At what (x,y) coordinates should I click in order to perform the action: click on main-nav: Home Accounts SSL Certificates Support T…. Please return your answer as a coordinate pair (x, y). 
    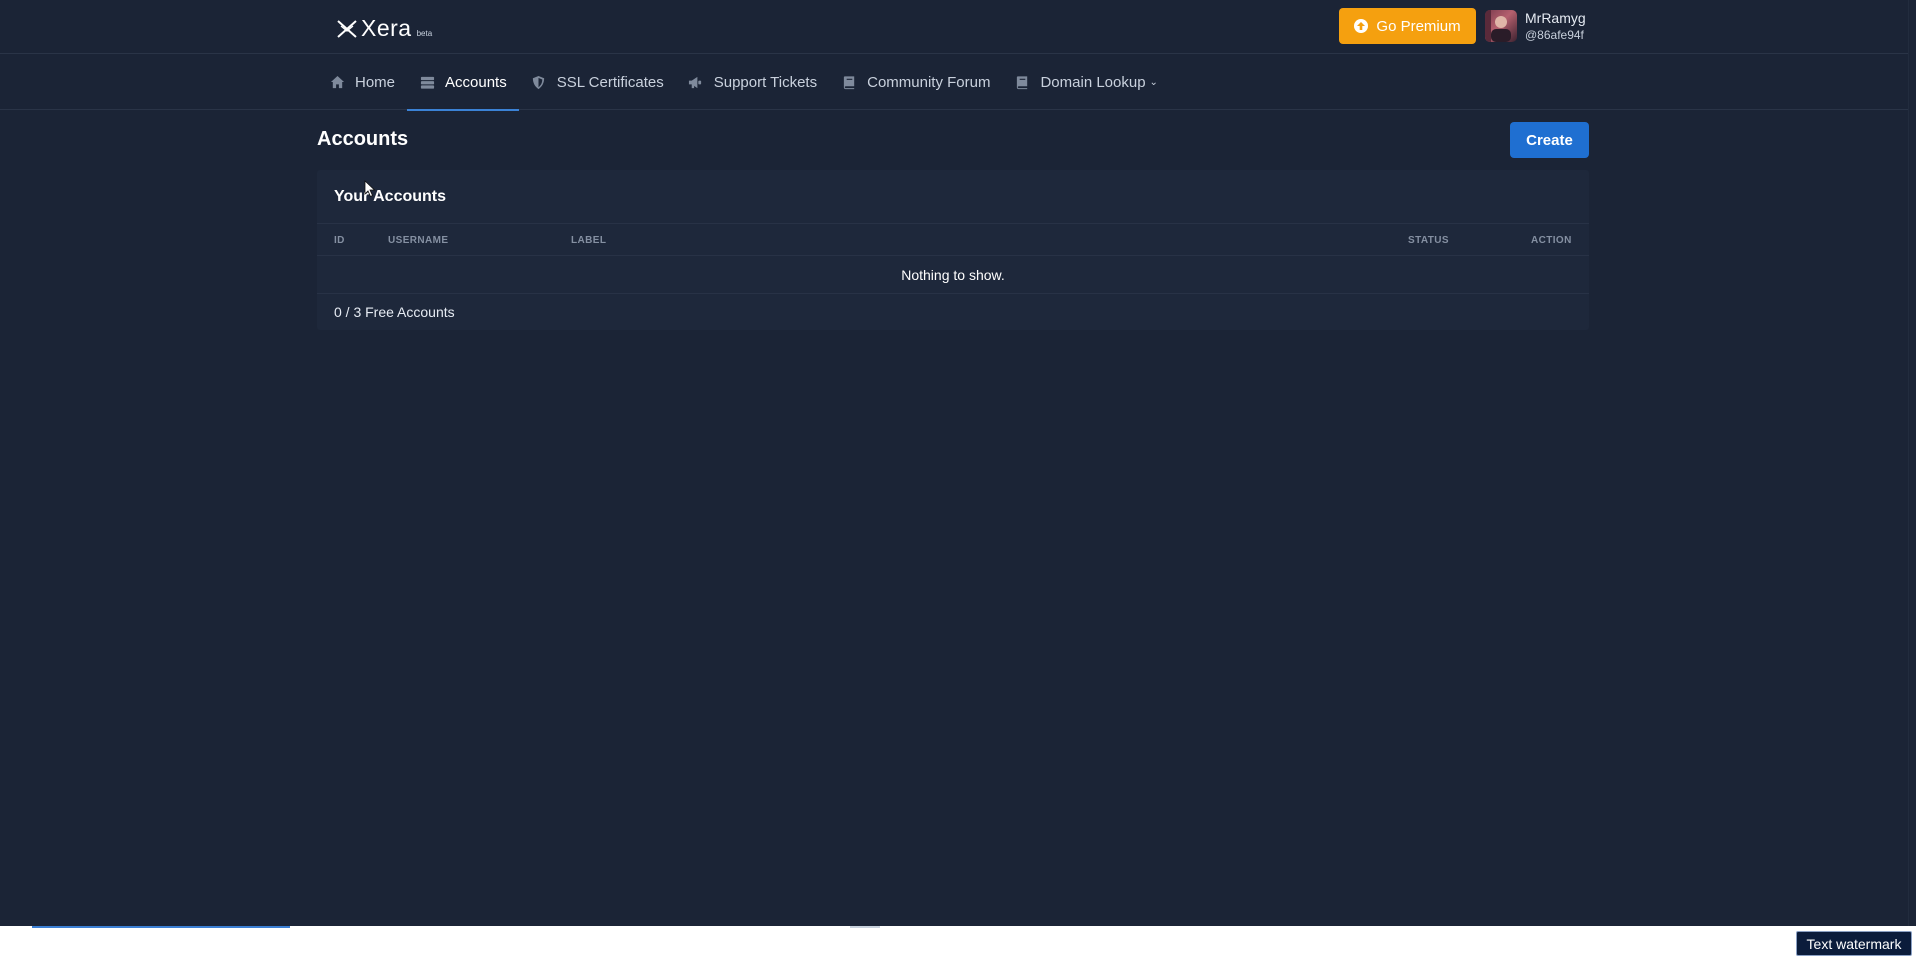
    Looking at the image, I should click on (743, 83).